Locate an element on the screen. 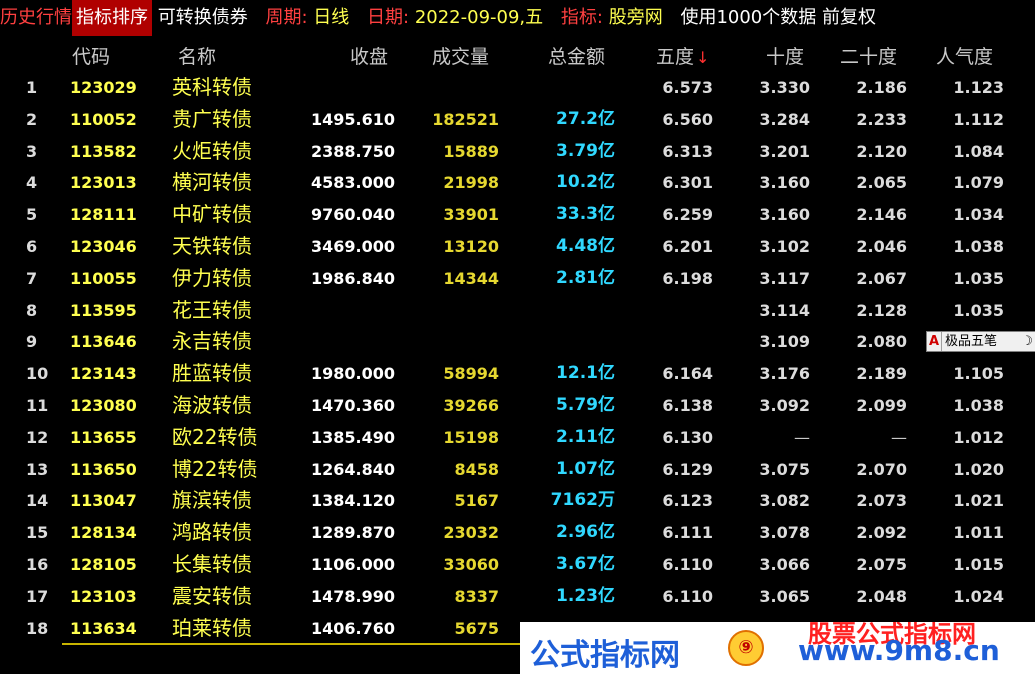  row-index: 12 is located at coordinates (37, 437).